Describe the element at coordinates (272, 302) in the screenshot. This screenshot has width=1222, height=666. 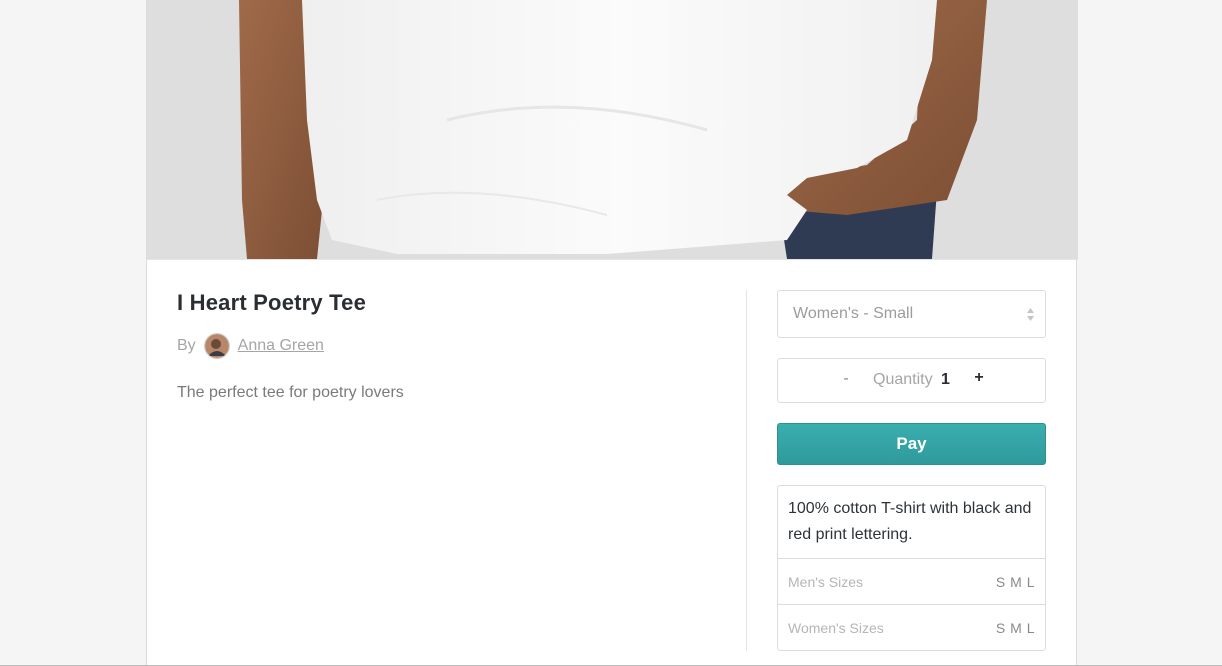
I see `product-title: I Heart Poetry Tee` at that location.